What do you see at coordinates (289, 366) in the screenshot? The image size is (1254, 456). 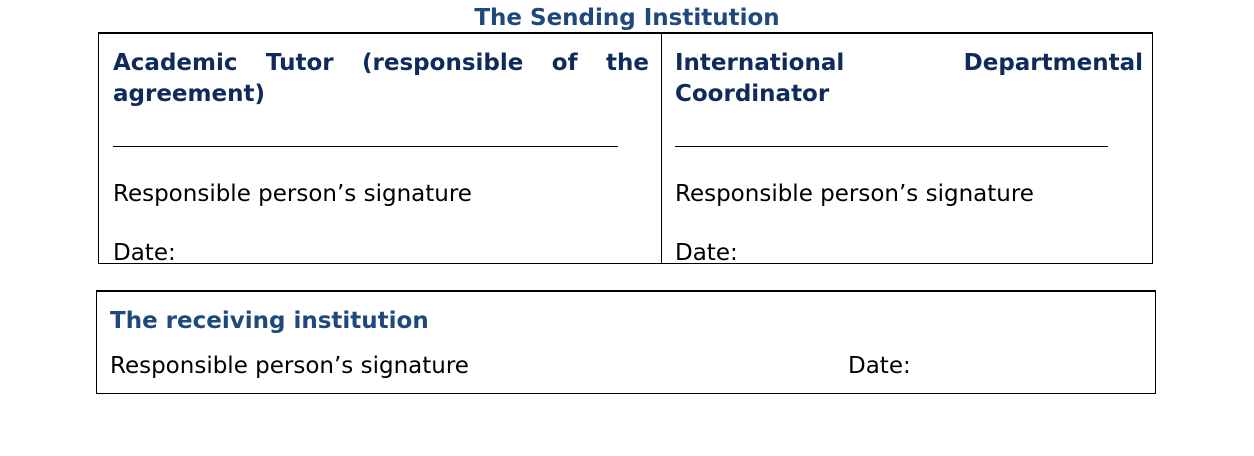 I see `receiving-signature-label: Responsible person’s signature` at bounding box center [289, 366].